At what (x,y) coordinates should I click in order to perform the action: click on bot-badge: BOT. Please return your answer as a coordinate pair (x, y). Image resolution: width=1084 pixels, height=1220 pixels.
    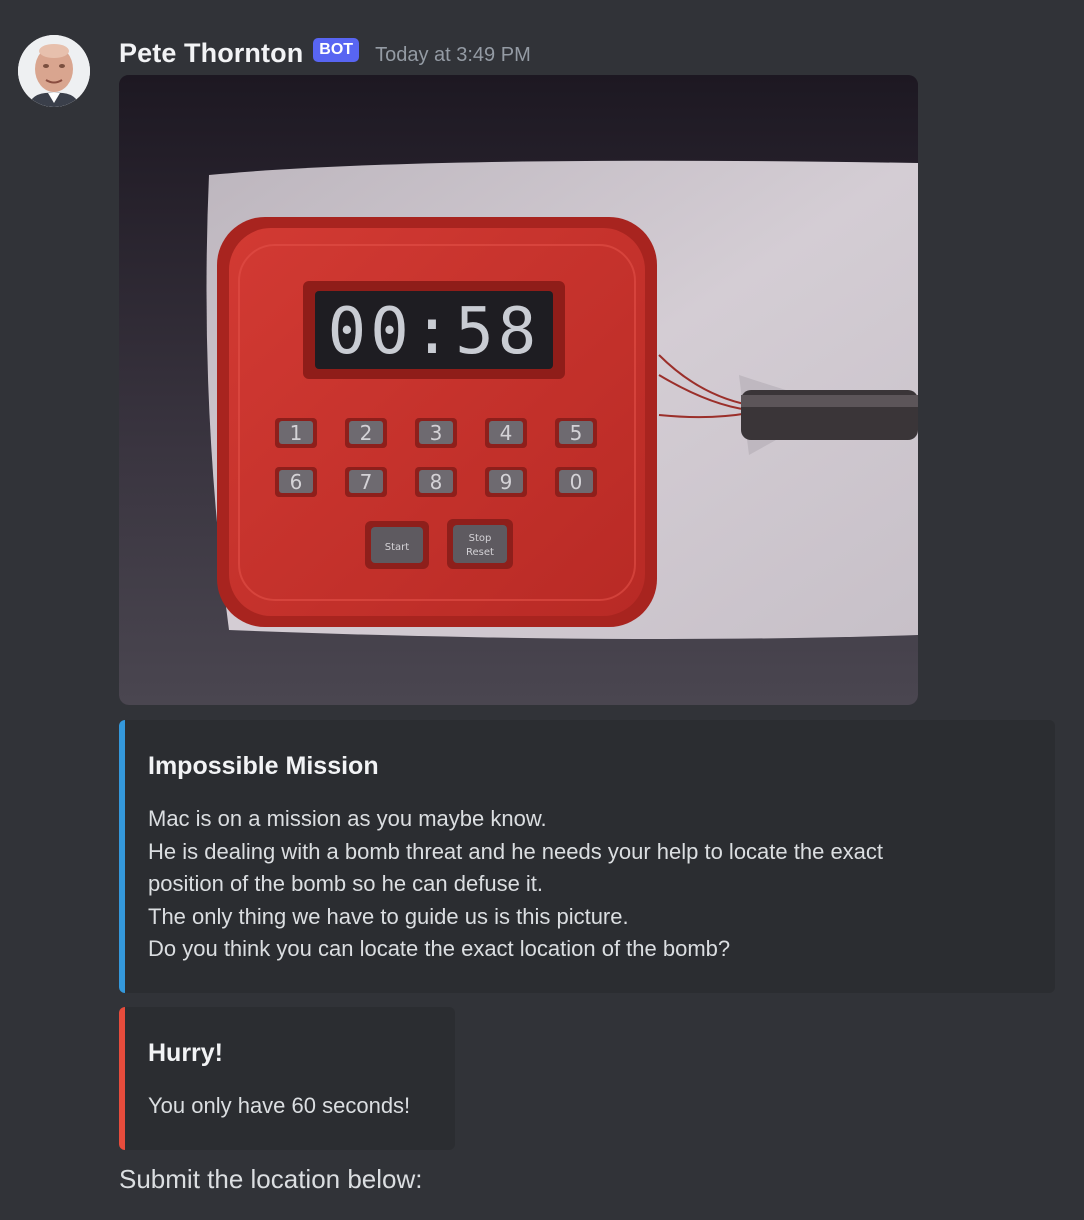
    Looking at the image, I should click on (336, 50).